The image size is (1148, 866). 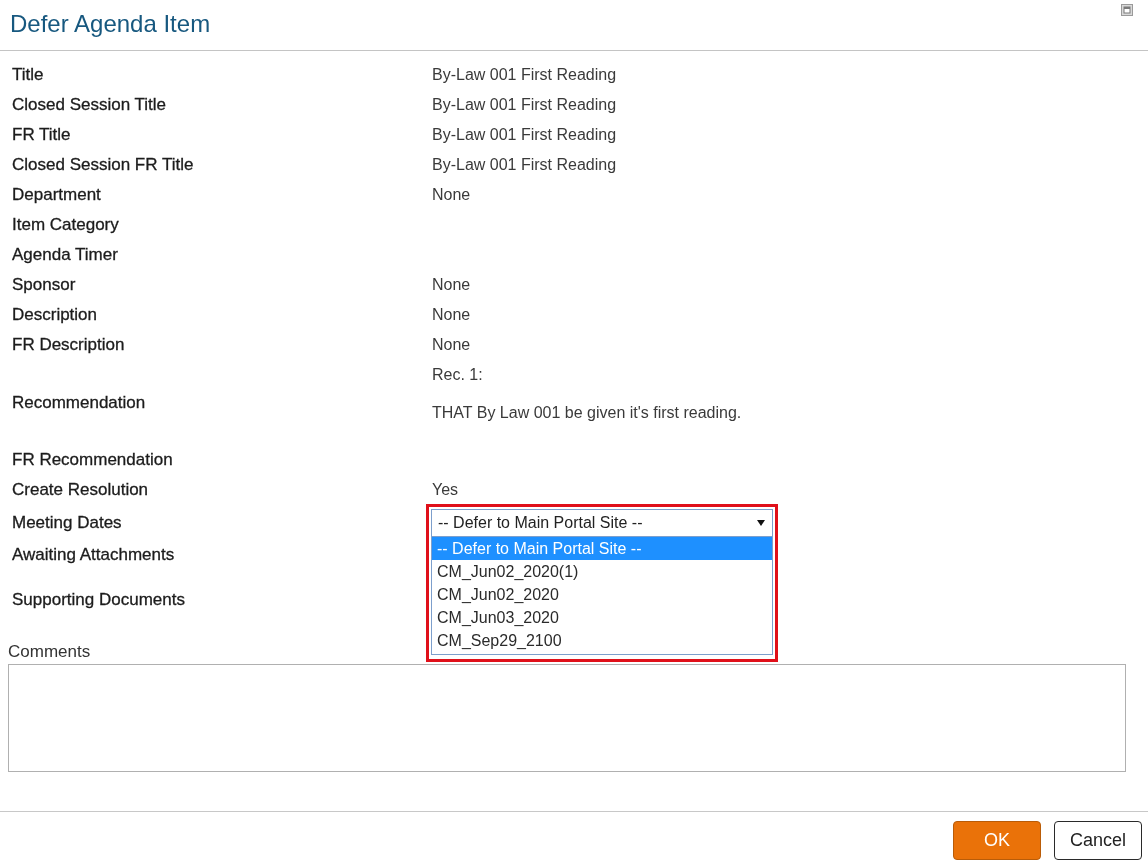 What do you see at coordinates (103, 165) in the screenshot?
I see `field-label: Closed Session FR Title` at bounding box center [103, 165].